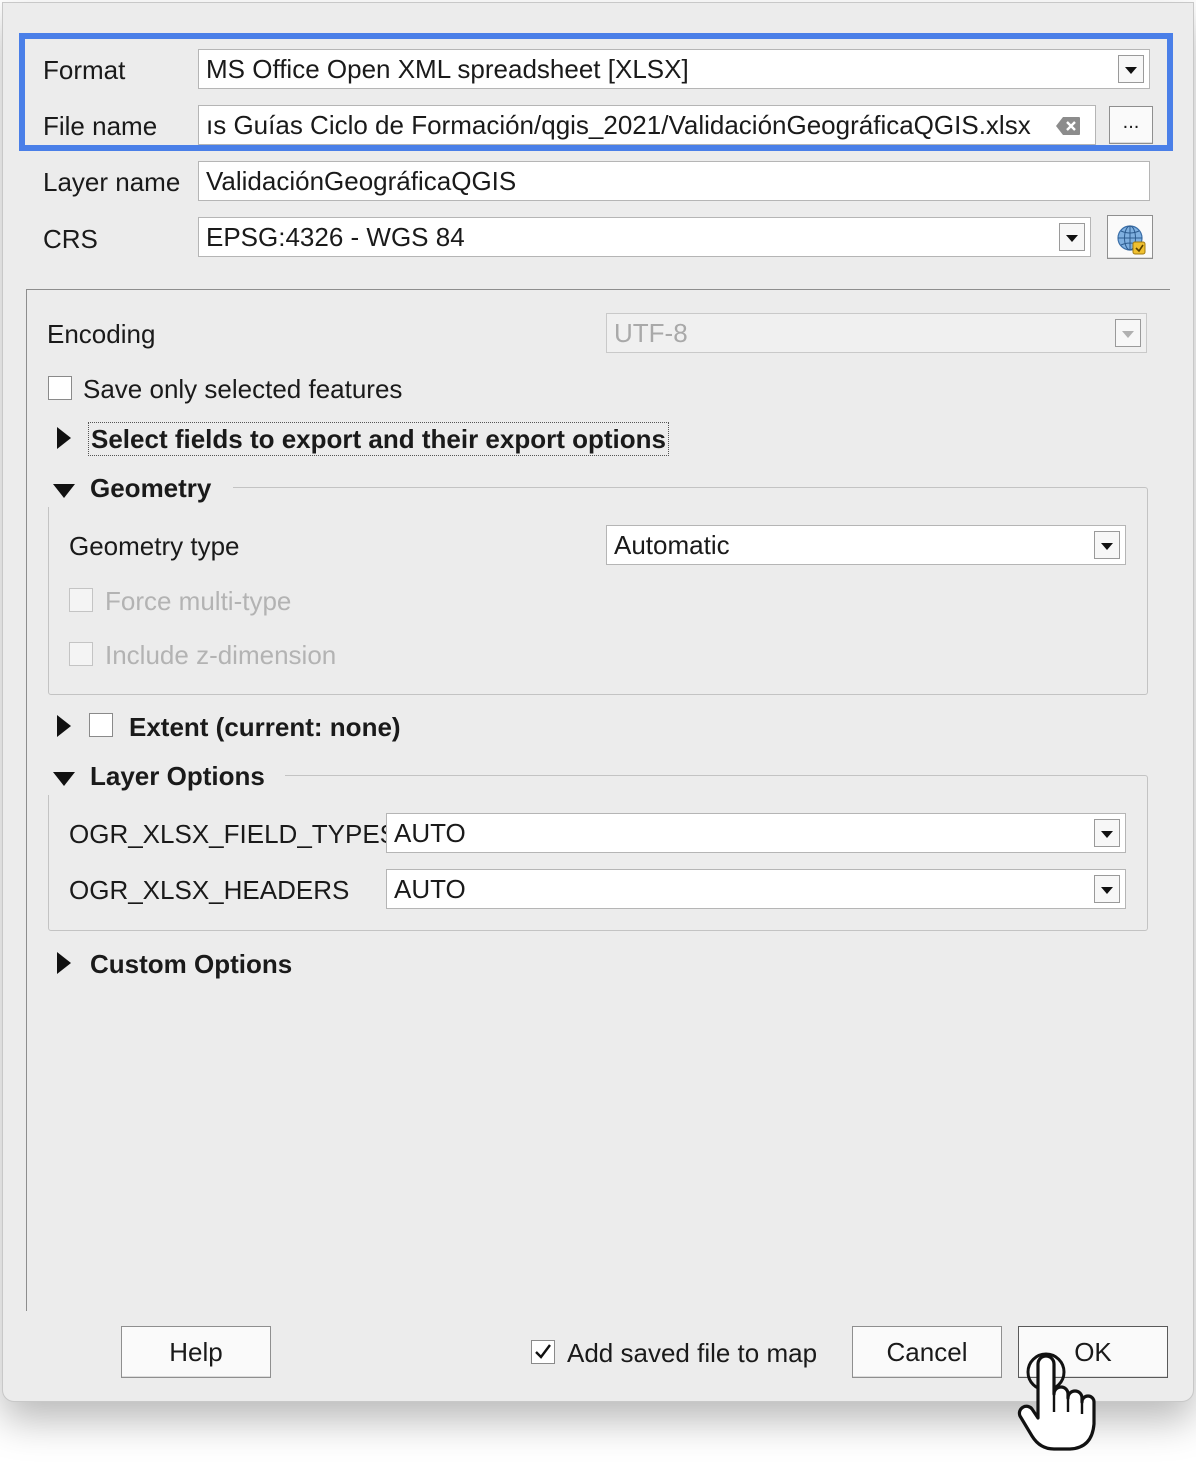 The image size is (1196, 1466). What do you see at coordinates (101, 334) in the screenshot?
I see `encoding-label: Encoding` at bounding box center [101, 334].